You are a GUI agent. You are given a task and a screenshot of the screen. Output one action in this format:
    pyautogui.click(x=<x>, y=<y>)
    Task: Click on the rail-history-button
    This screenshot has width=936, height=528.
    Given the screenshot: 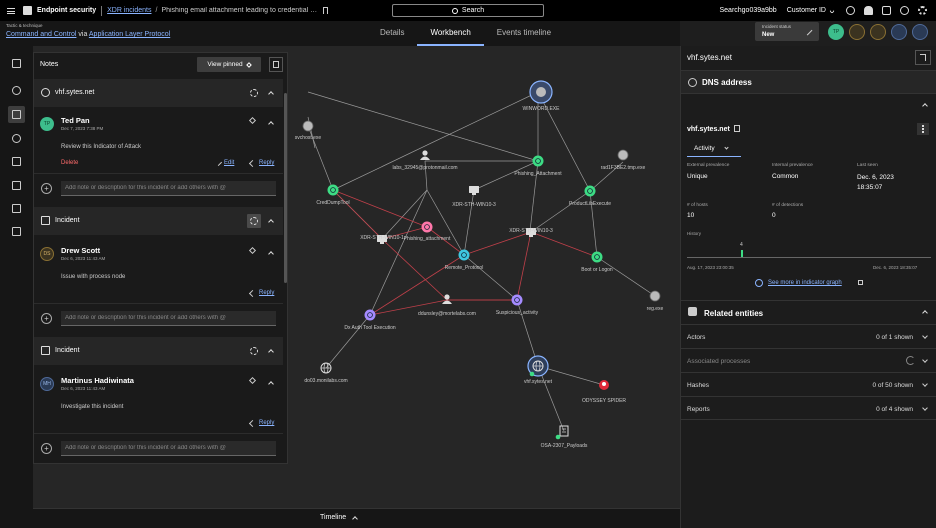 What is the action you would take?
    pyautogui.click(x=16, y=138)
    